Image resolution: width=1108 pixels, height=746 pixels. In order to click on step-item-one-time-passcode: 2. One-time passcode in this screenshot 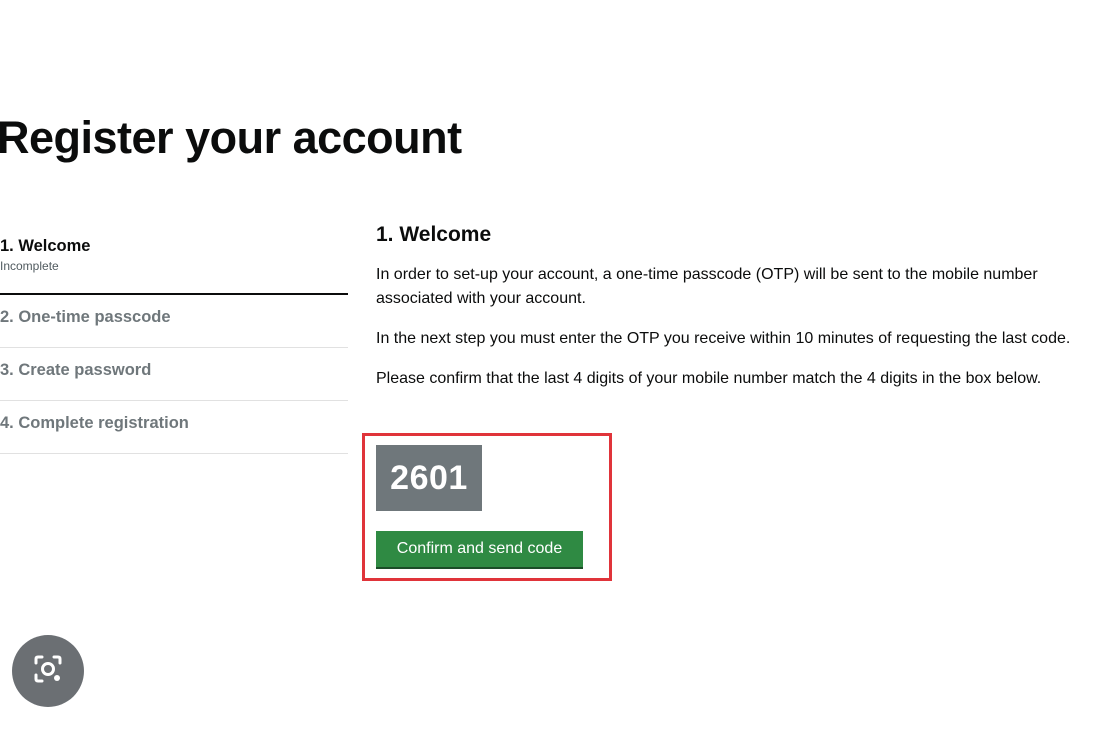, I will do `click(174, 321)`.